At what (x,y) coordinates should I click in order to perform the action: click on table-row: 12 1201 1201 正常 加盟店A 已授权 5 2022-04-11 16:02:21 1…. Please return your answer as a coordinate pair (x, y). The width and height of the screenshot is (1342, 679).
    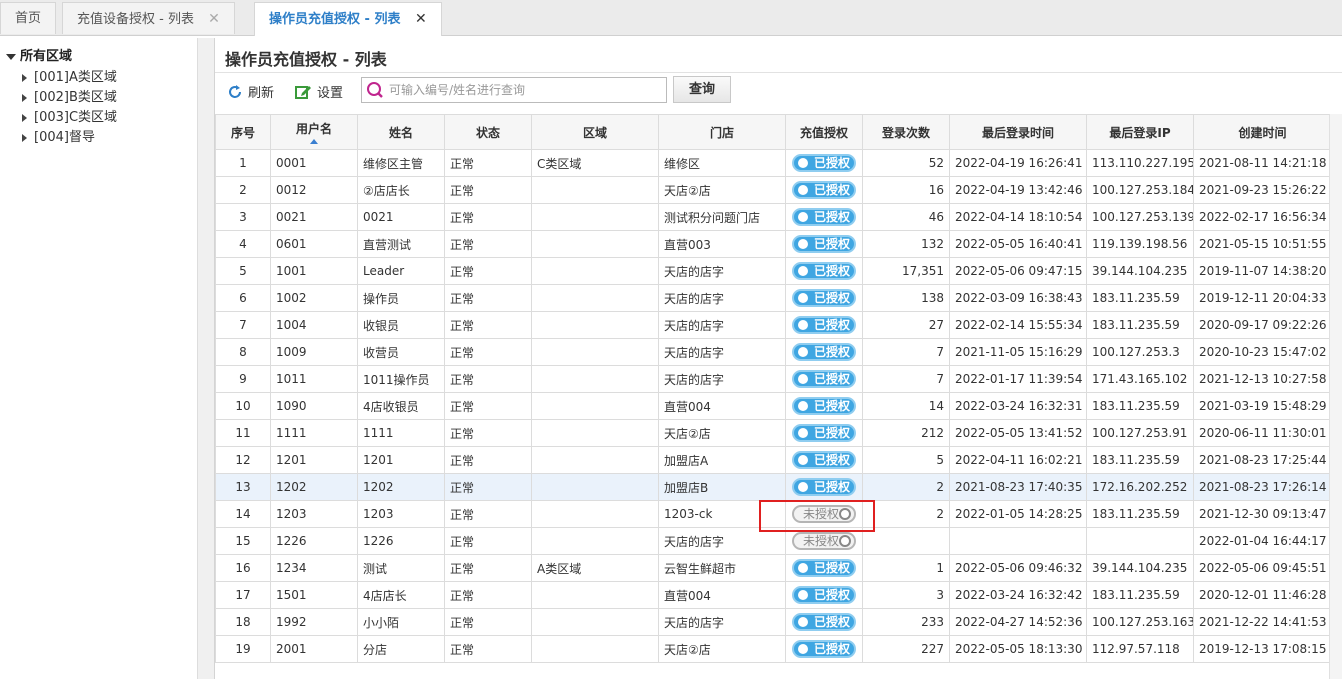
    Looking at the image, I should click on (773, 460).